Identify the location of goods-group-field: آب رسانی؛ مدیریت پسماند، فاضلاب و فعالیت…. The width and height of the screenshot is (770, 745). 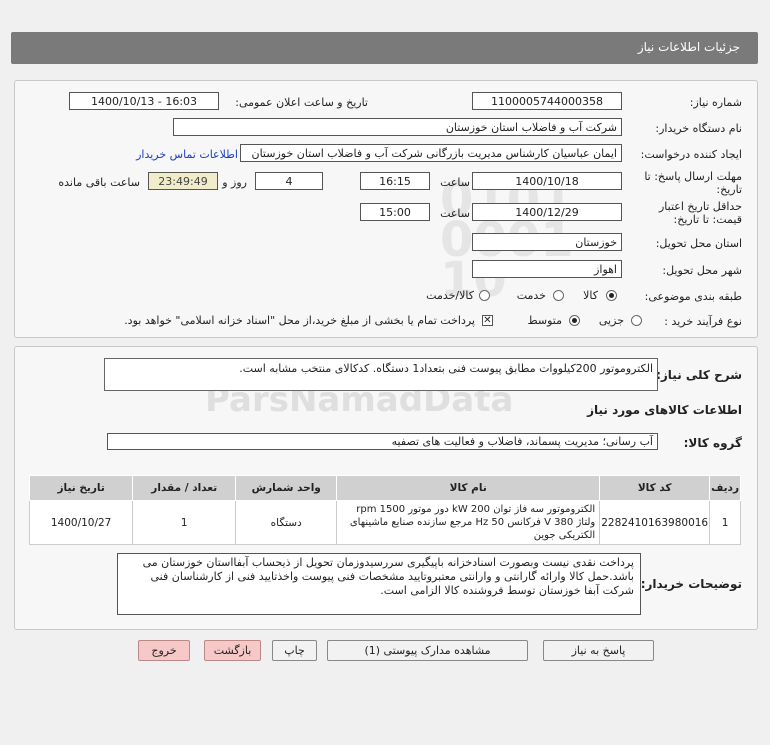
(382, 441).